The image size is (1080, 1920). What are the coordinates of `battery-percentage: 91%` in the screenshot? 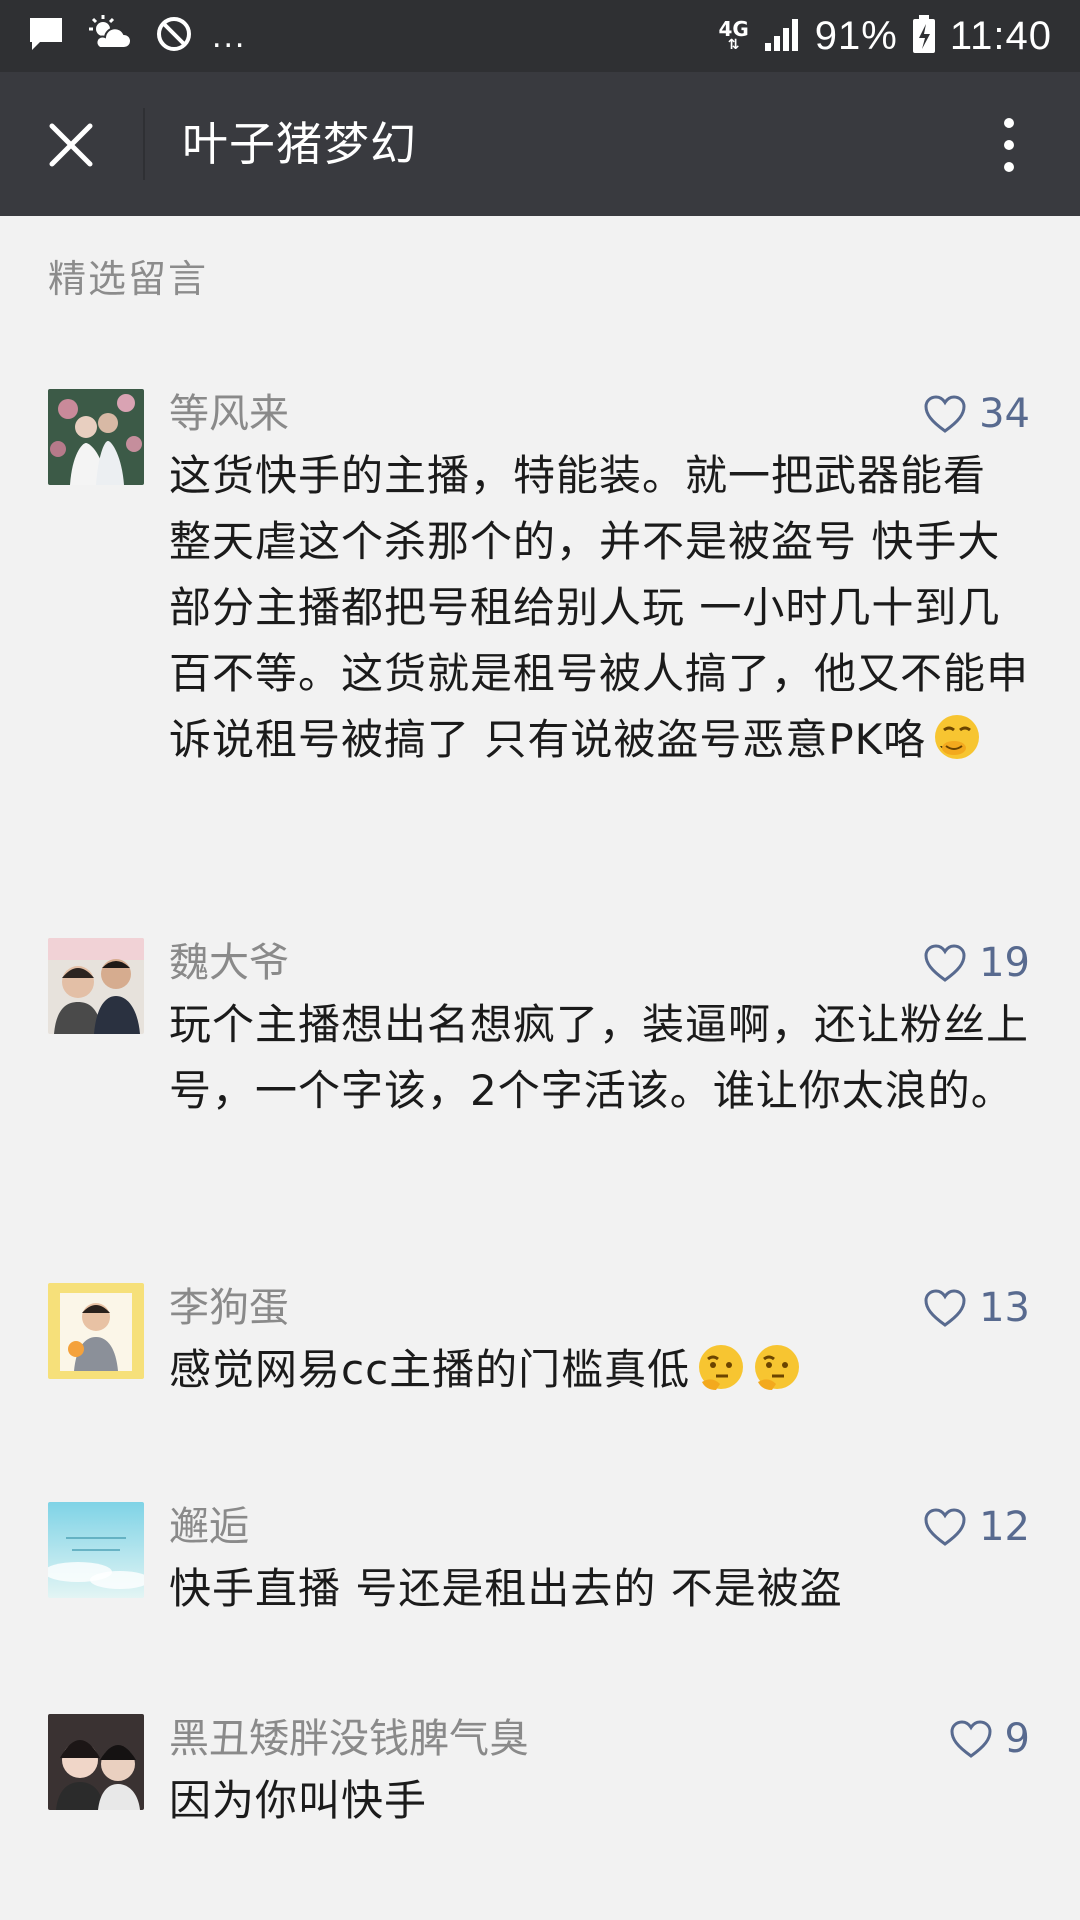 It's located at (856, 35).